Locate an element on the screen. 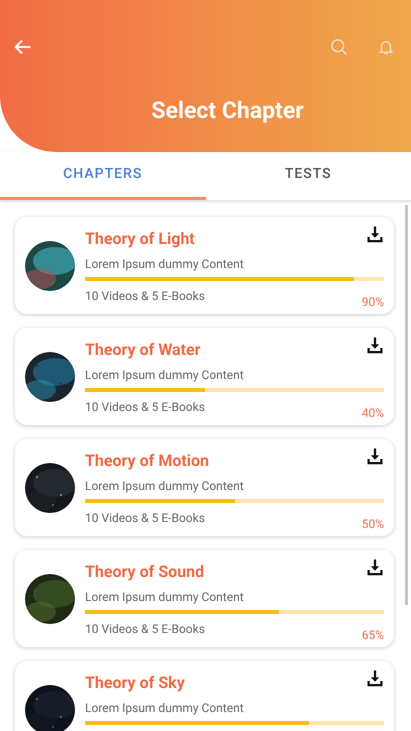  chapter-card: Theory of Motion Lorem Ipsum dummy Content 10 Videos & 5 E-Books 50% is located at coordinates (204, 487).